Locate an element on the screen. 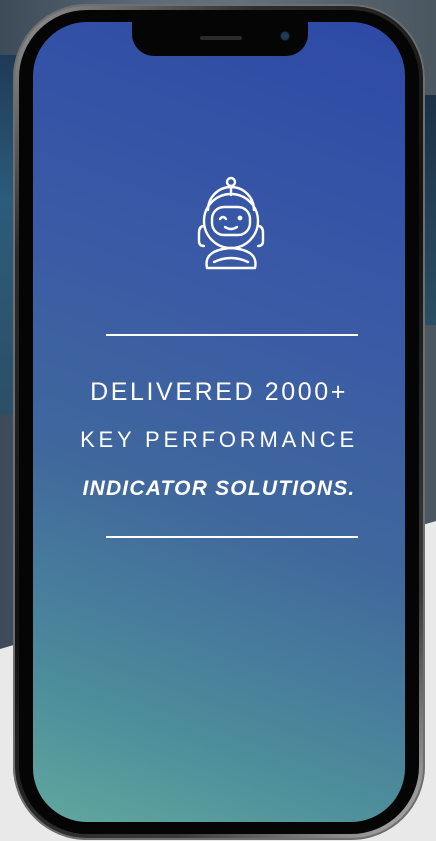 This screenshot has width=436, height=841. phone-notch is located at coordinates (220, 39).